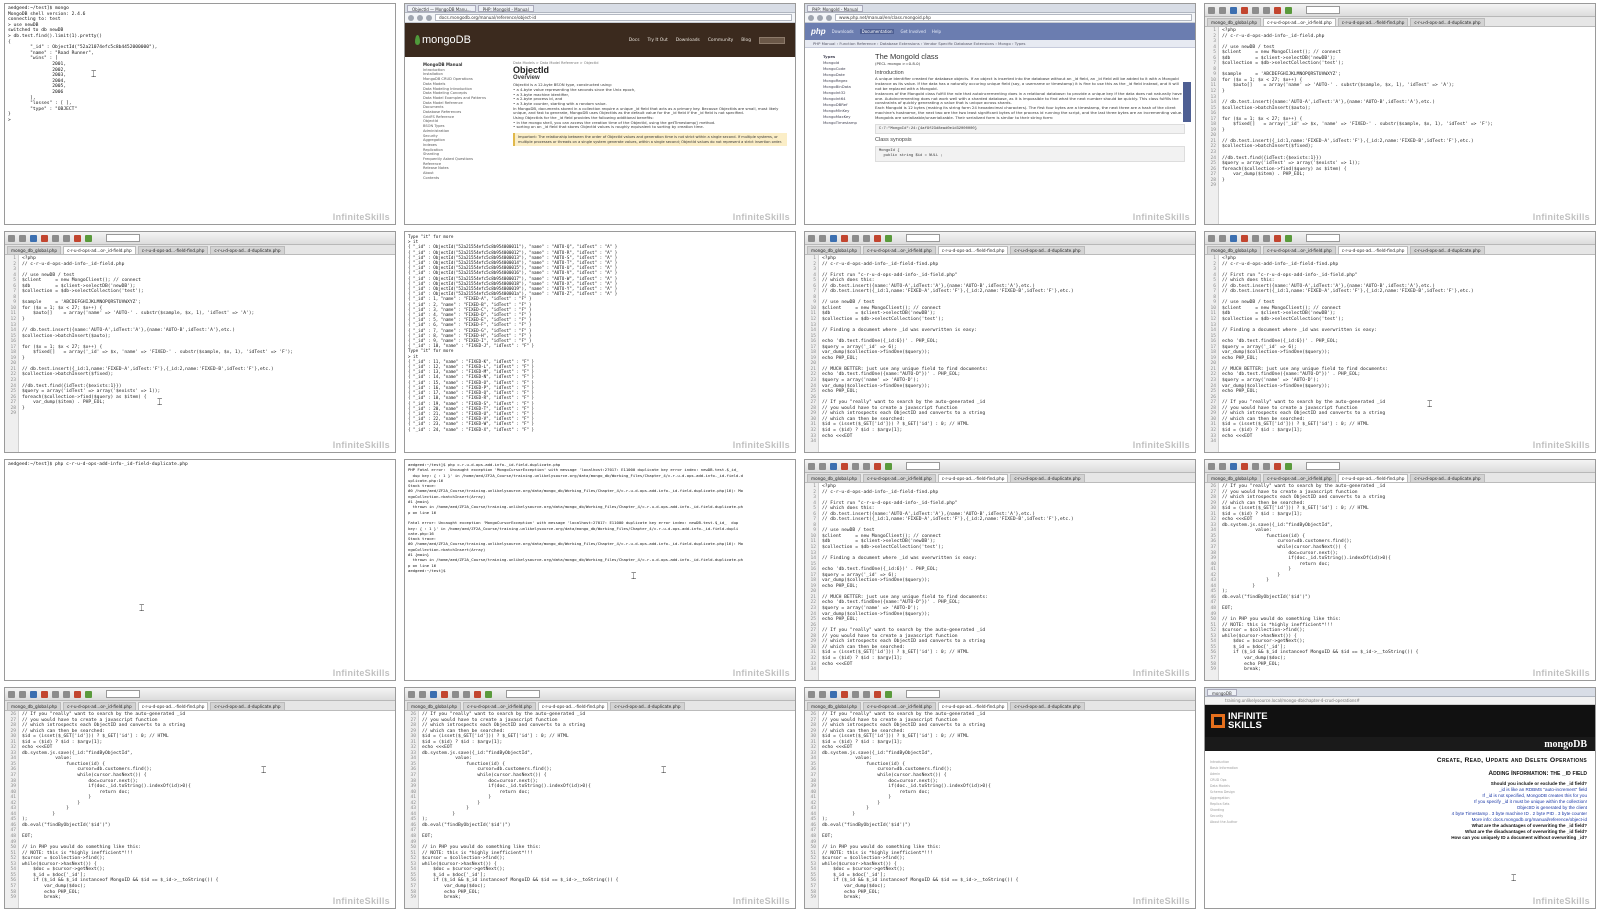 The height and width of the screenshot is (909, 1600). Describe the element at coordinates (912, 31) in the screenshot. I see `nav-link: Get Involved` at that location.